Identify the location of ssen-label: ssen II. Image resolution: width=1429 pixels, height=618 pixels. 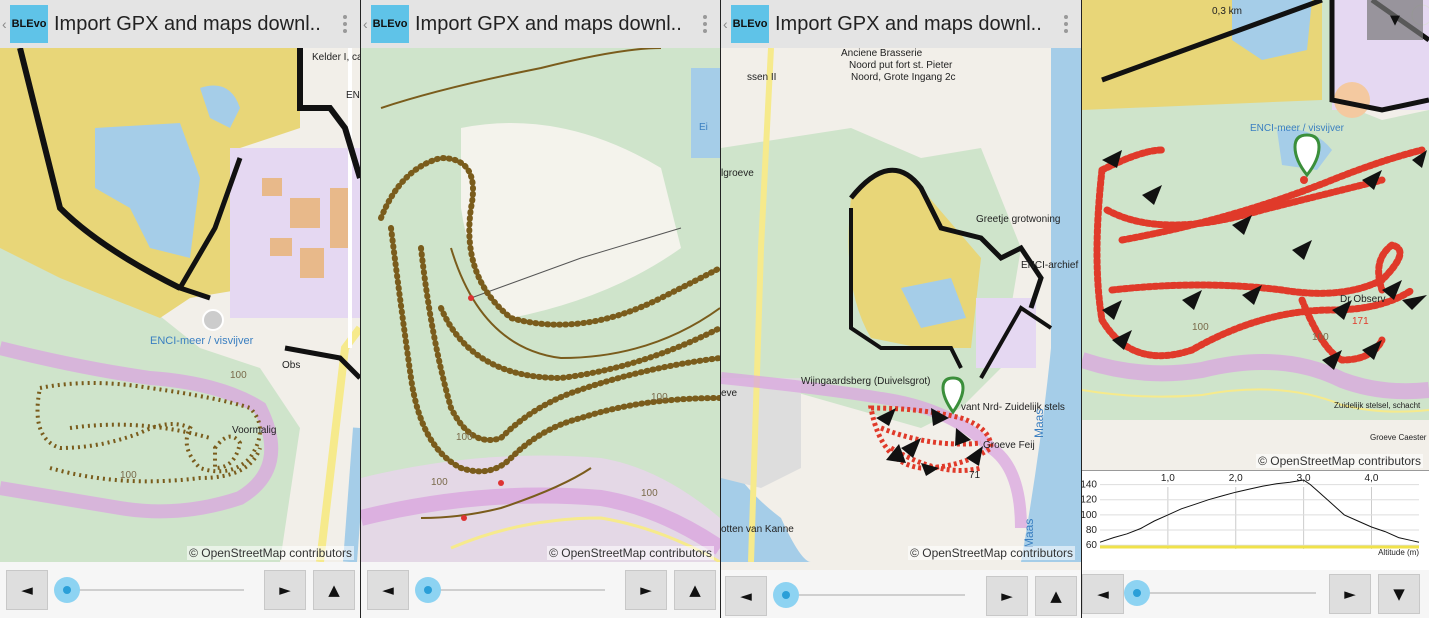
(761, 77).